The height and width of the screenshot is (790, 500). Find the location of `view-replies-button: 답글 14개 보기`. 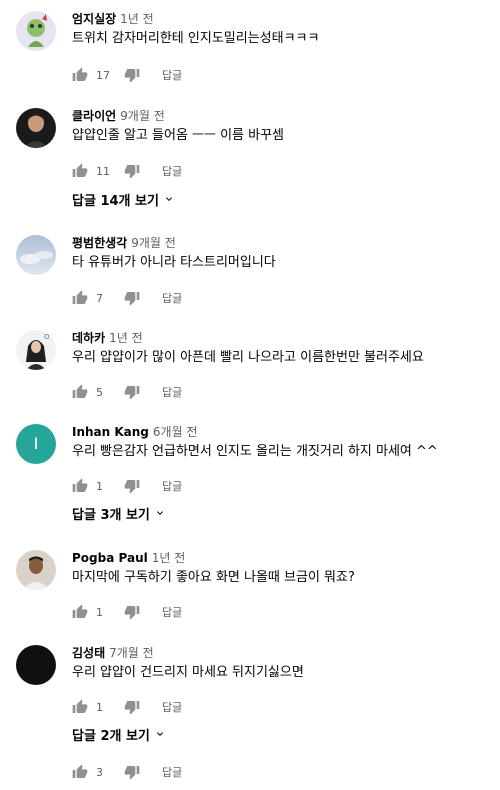

view-replies-button: 답글 14개 보기 is located at coordinates (123, 199).